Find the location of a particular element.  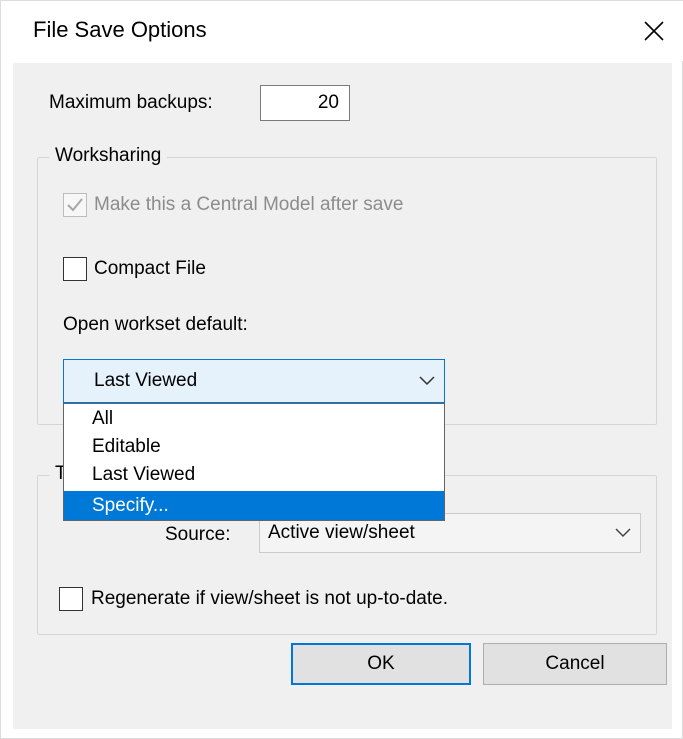

close-icon is located at coordinates (654, 31).